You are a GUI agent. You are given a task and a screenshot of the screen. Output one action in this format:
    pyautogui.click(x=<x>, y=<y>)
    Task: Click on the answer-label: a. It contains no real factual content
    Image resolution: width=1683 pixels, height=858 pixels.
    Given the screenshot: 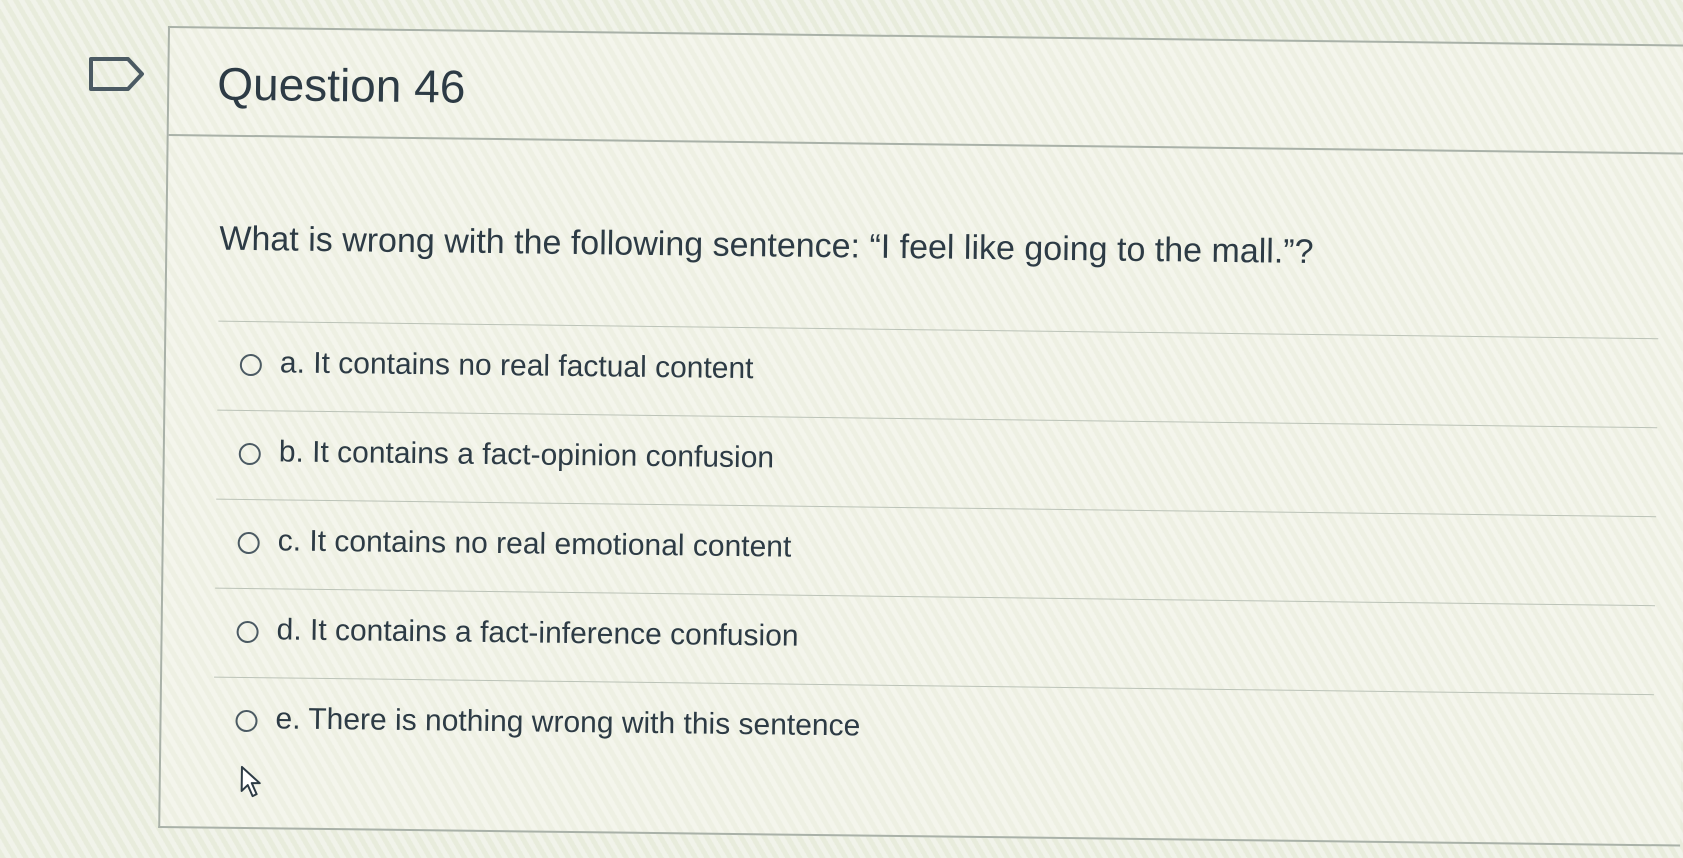 What is the action you would take?
    pyautogui.click(x=516, y=366)
    